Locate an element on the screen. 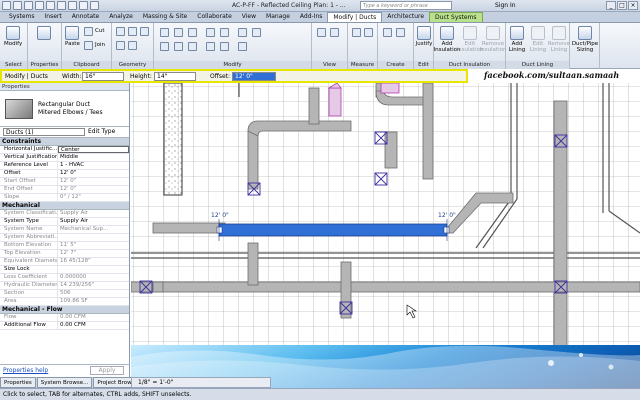 This screenshot has height=400, width=640. search-input: Type a keyword or phrase is located at coordinates (406, 5).